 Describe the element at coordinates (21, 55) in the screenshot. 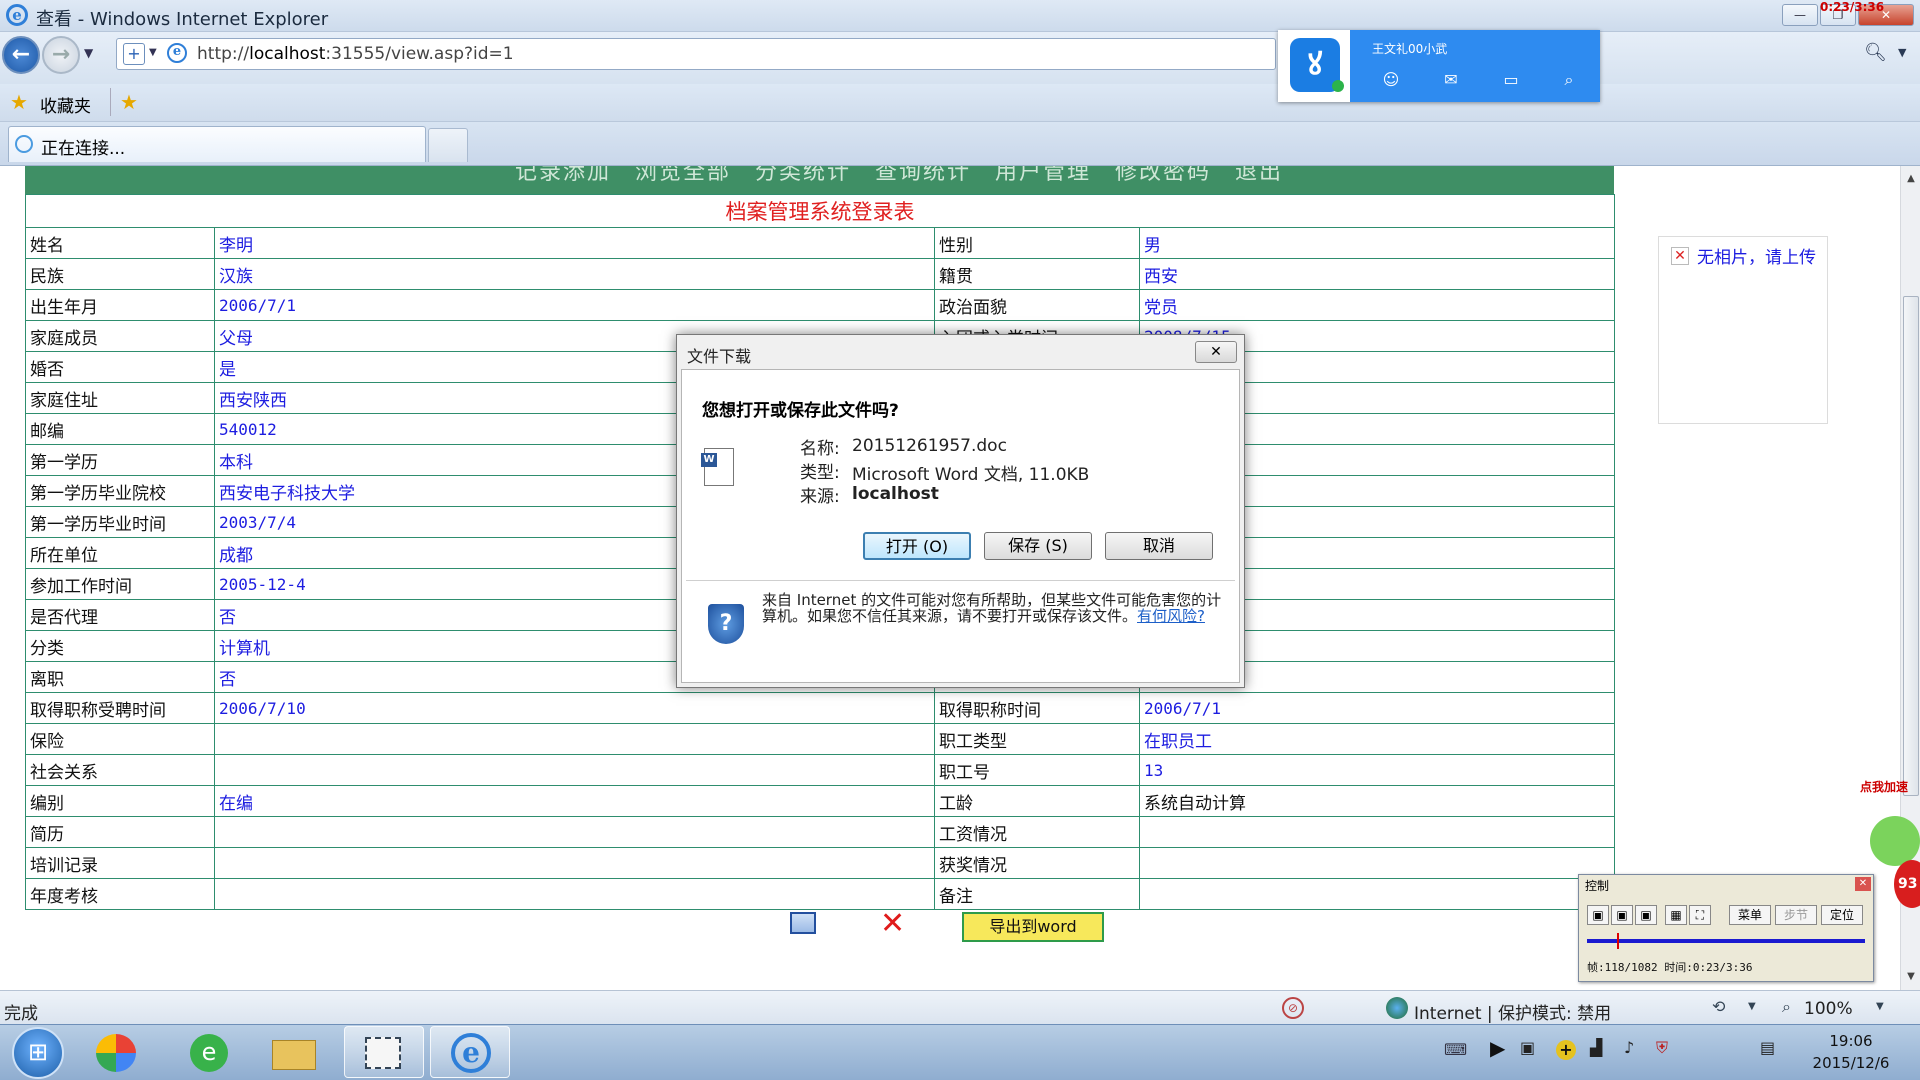

I see `back-button: ←` at that location.